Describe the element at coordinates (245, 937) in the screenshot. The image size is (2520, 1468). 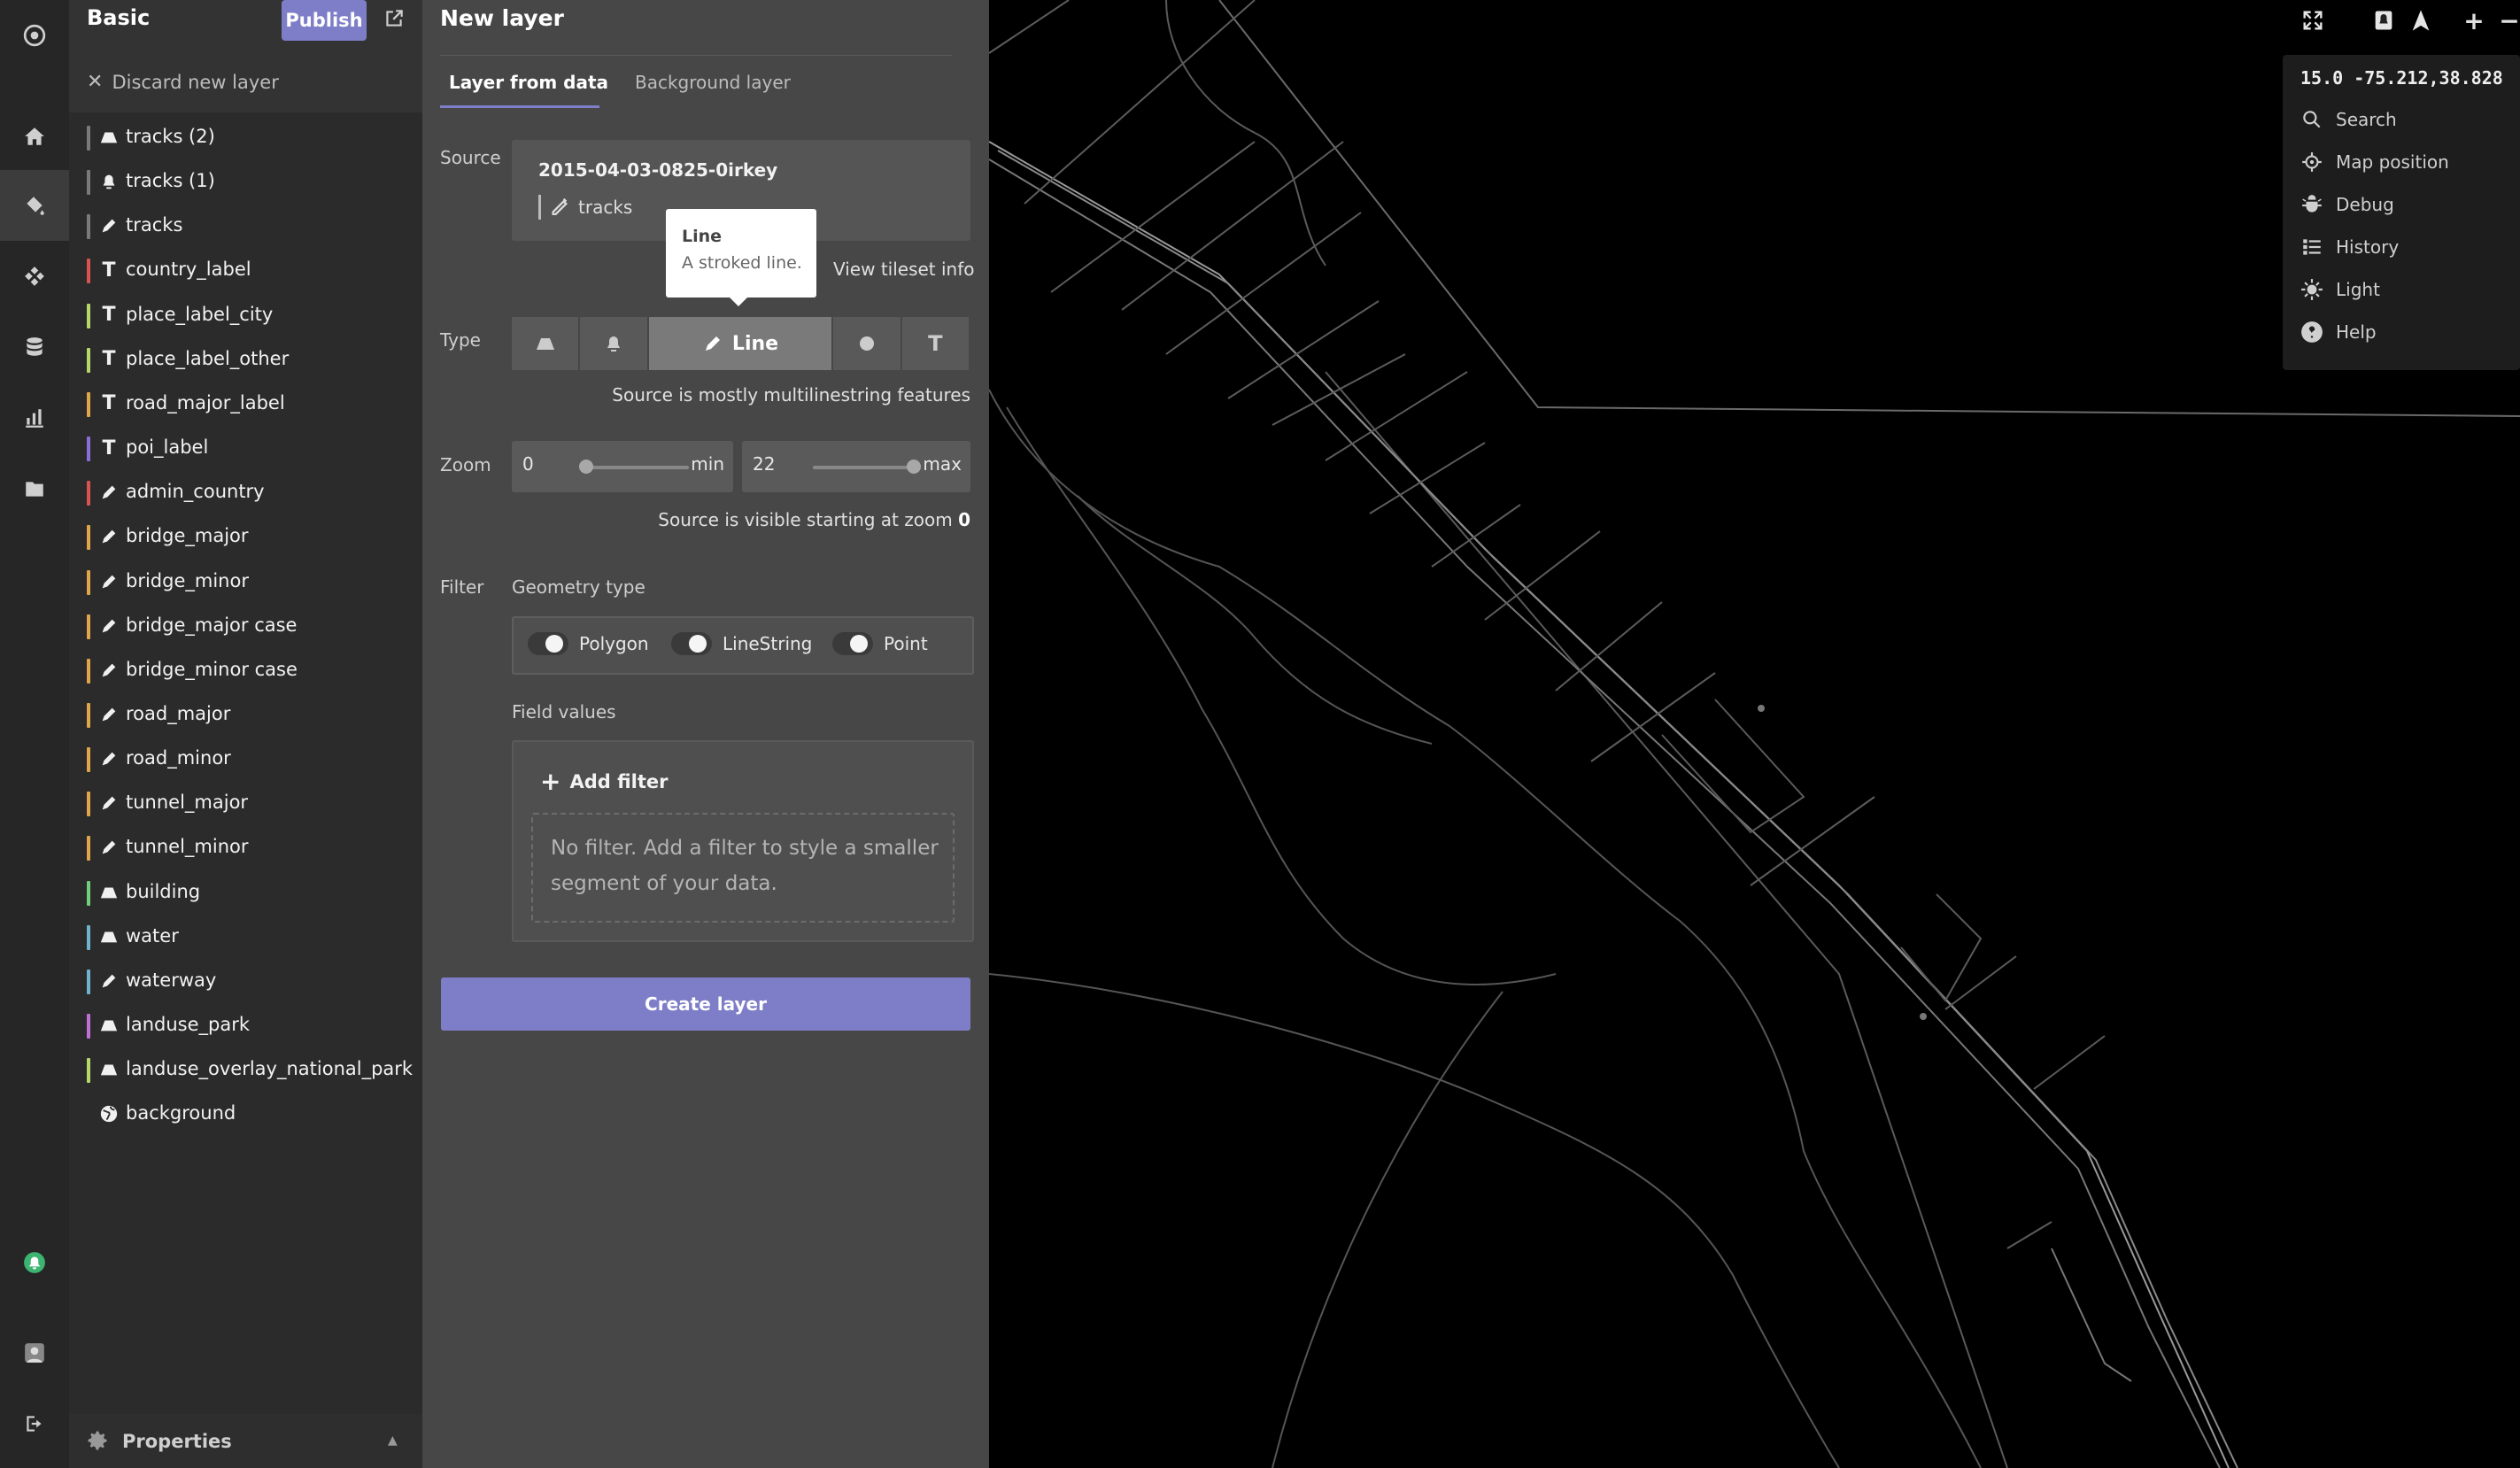
I see `layer-row: water` at that location.